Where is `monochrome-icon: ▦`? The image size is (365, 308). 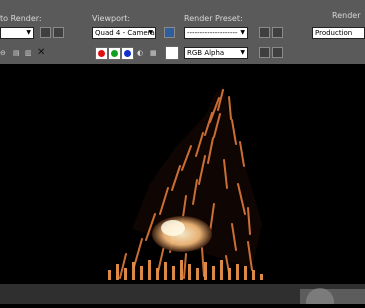 monochrome-icon: ▦ is located at coordinates (153, 53).